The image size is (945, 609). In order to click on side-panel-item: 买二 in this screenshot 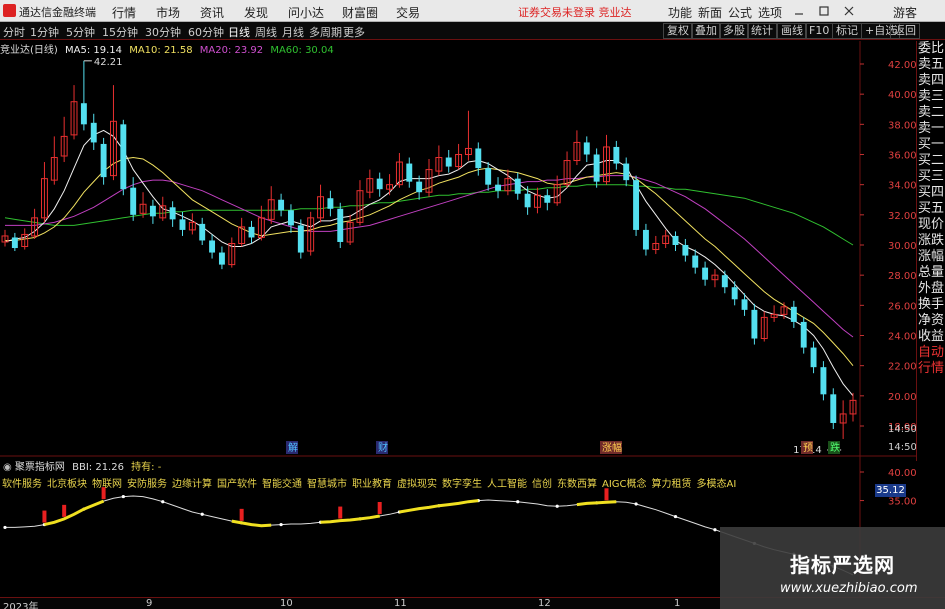, I will do `click(931, 161)`.